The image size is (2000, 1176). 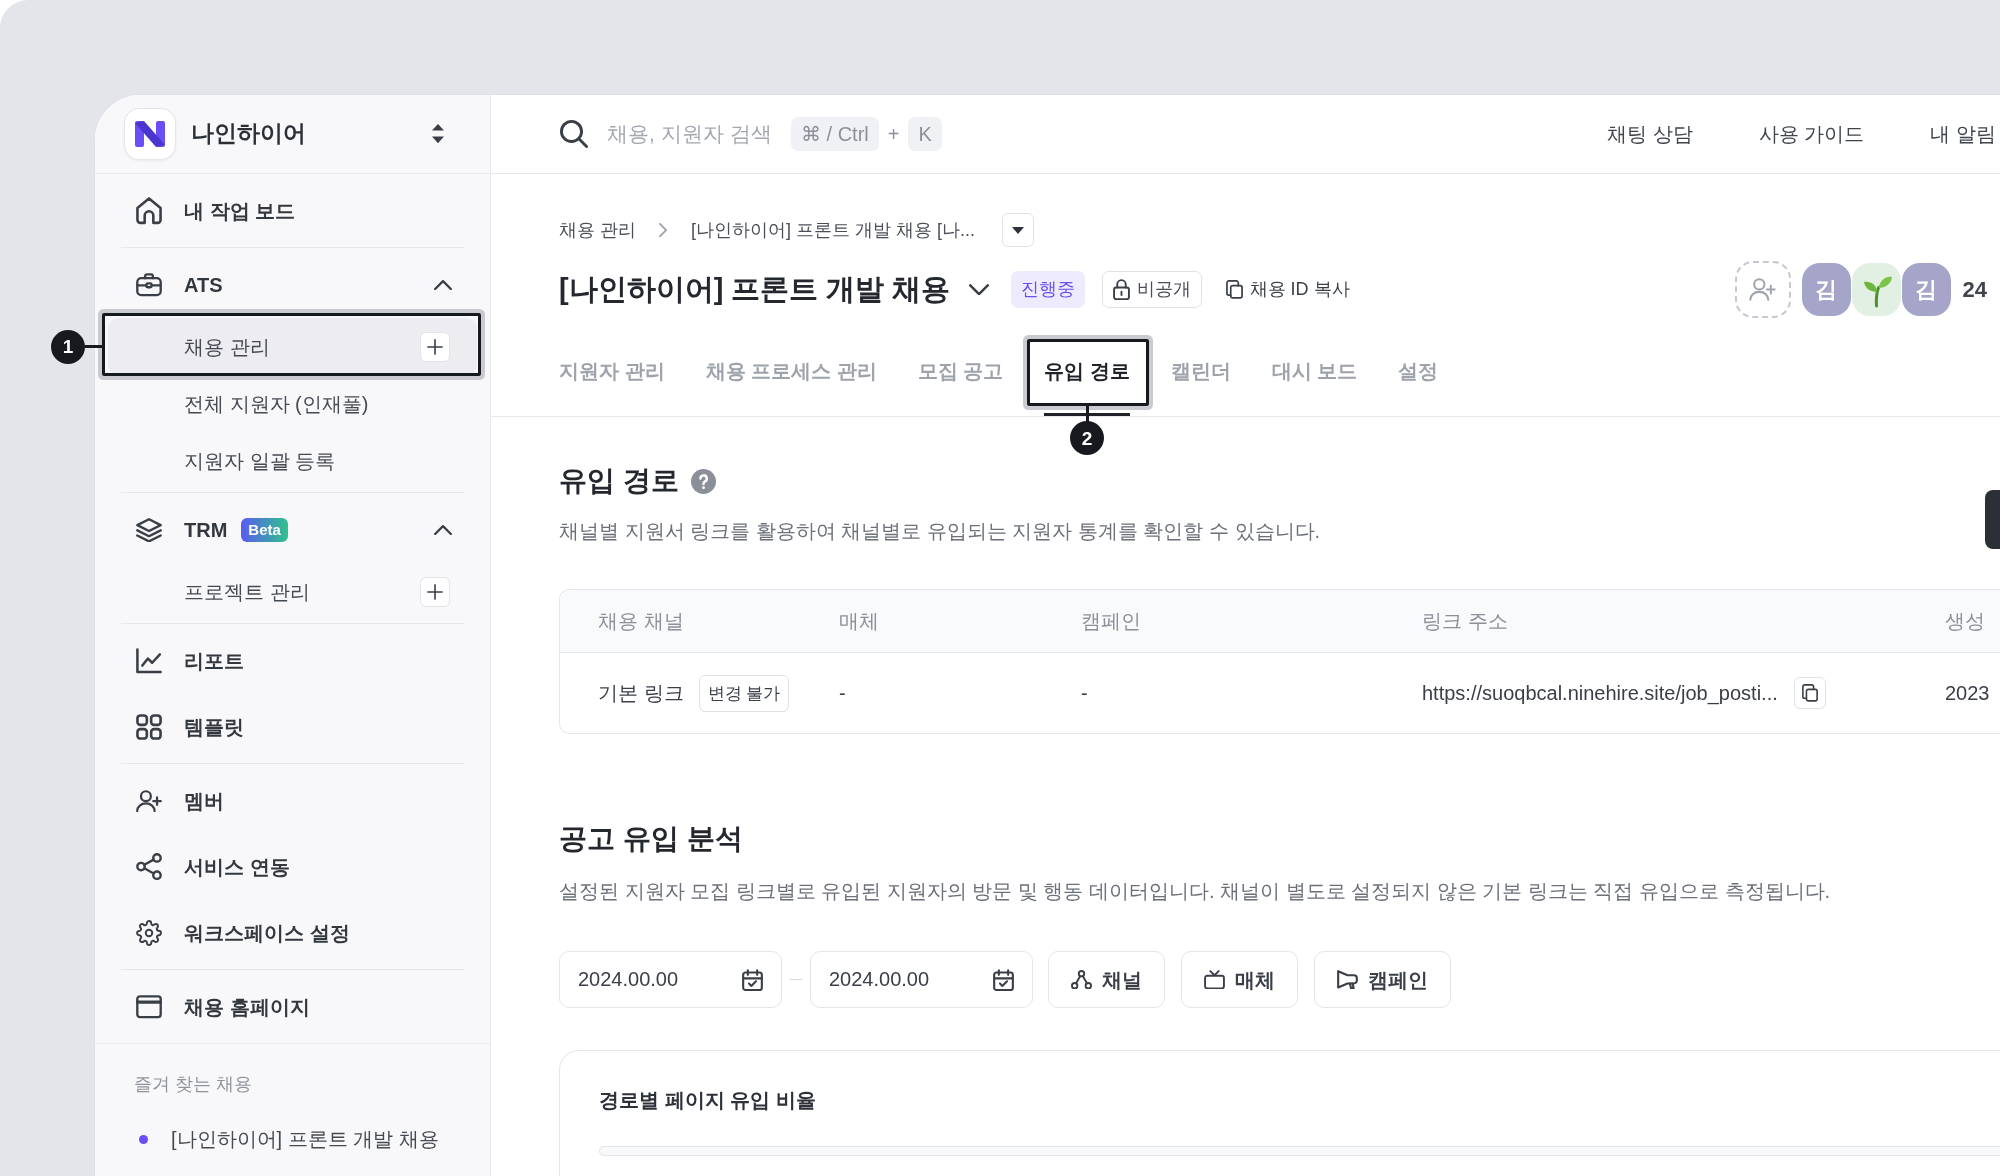 What do you see at coordinates (641, 621) in the screenshot?
I see `column-header: 채용 채널` at bounding box center [641, 621].